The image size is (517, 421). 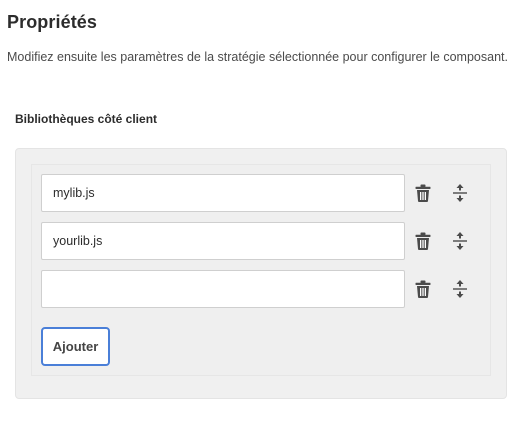 What do you see at coordinates (86, 119) in the screenshot?
I see `client-libraries-label: Bibliothèques côté client` at bounding box center [86, 119].